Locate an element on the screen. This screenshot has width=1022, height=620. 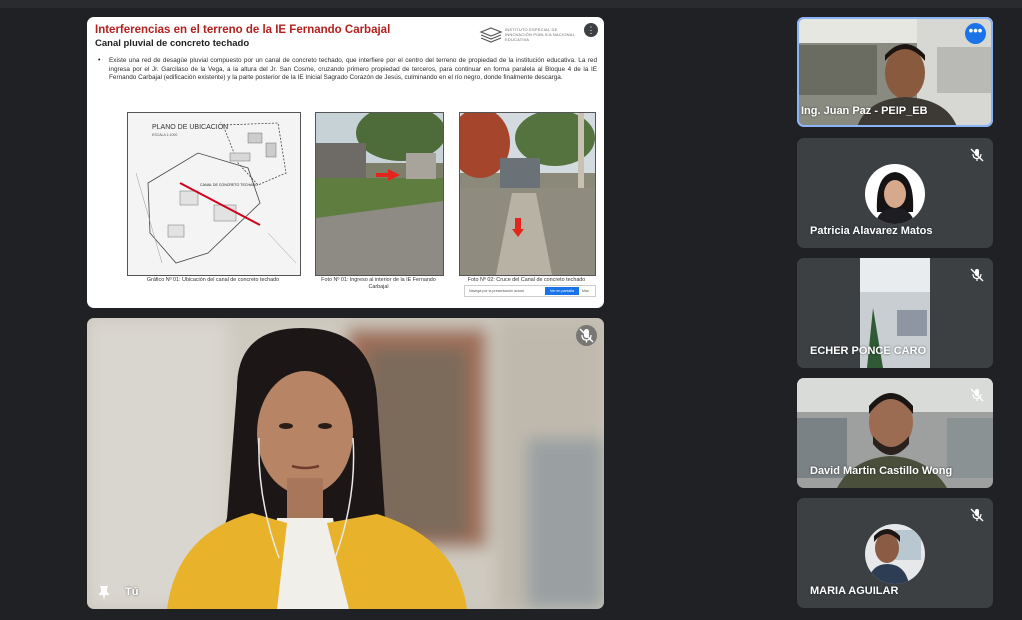
participant-tile-patricia: Patricia Alavarez Matos is located at coordinates (895, 193).